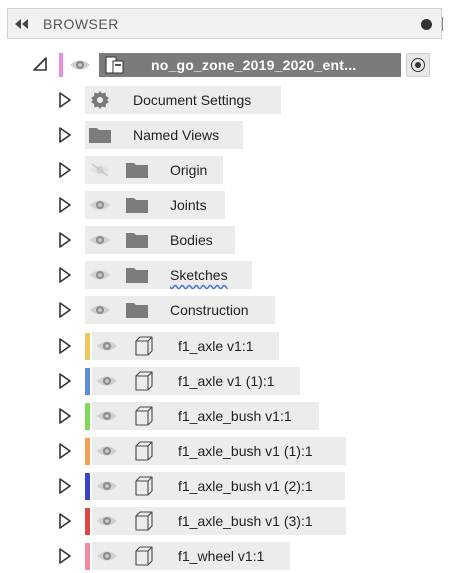  I want to click on gear-icon, so click(100, 100).